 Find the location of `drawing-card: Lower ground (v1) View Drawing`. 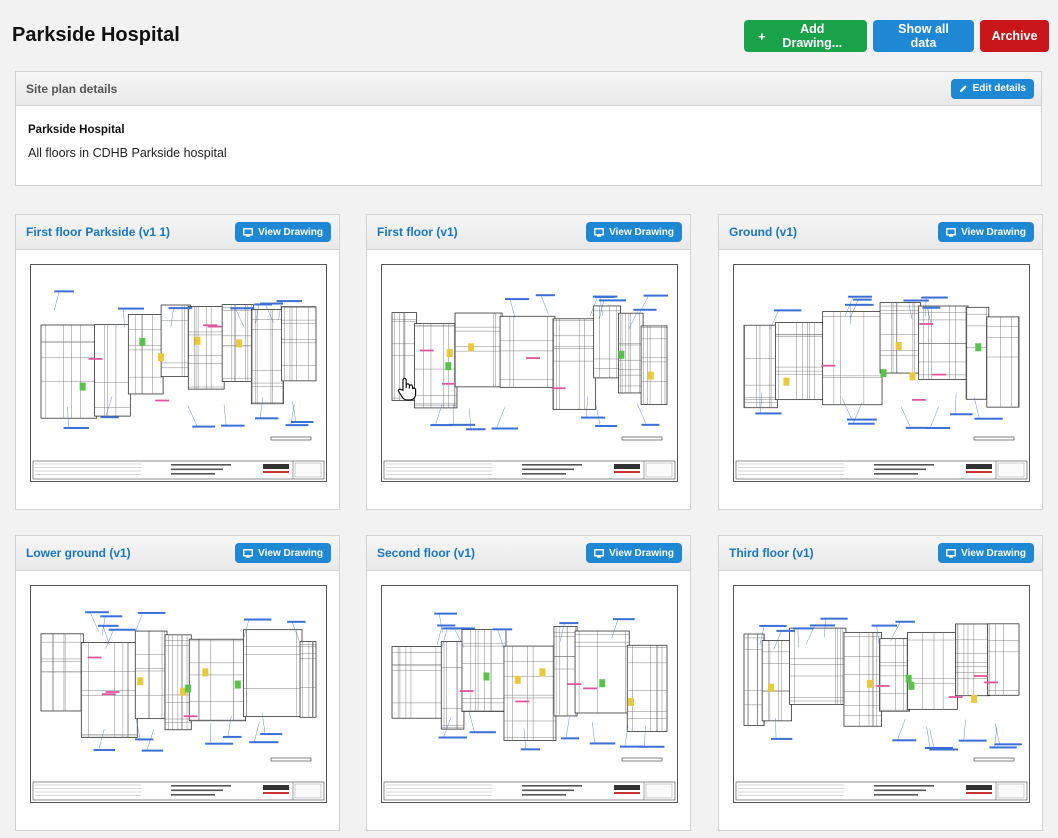

drawing-card: Lower ground (v1) View Drawing is located at coordinates (177, 683).